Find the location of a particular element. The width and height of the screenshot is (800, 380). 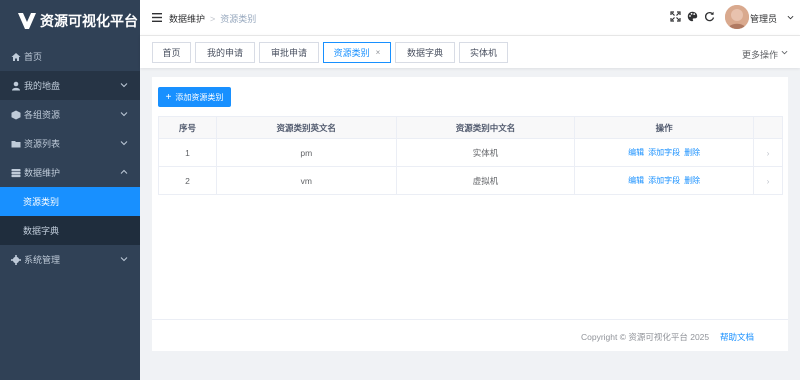

sidebar-subitem-resource-category: 资源类别 is located at coordinates (70, 201).